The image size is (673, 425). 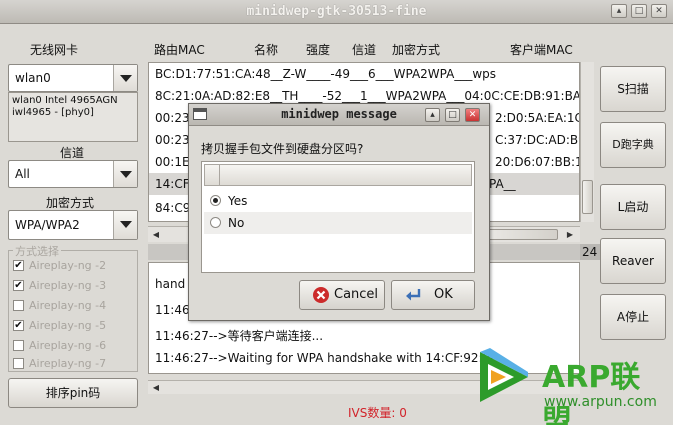 What do you see at coordinates (68, 305) in the screenshot?
I see `method-label: Aireplay-ng -4` at bounding box center [68, 305].